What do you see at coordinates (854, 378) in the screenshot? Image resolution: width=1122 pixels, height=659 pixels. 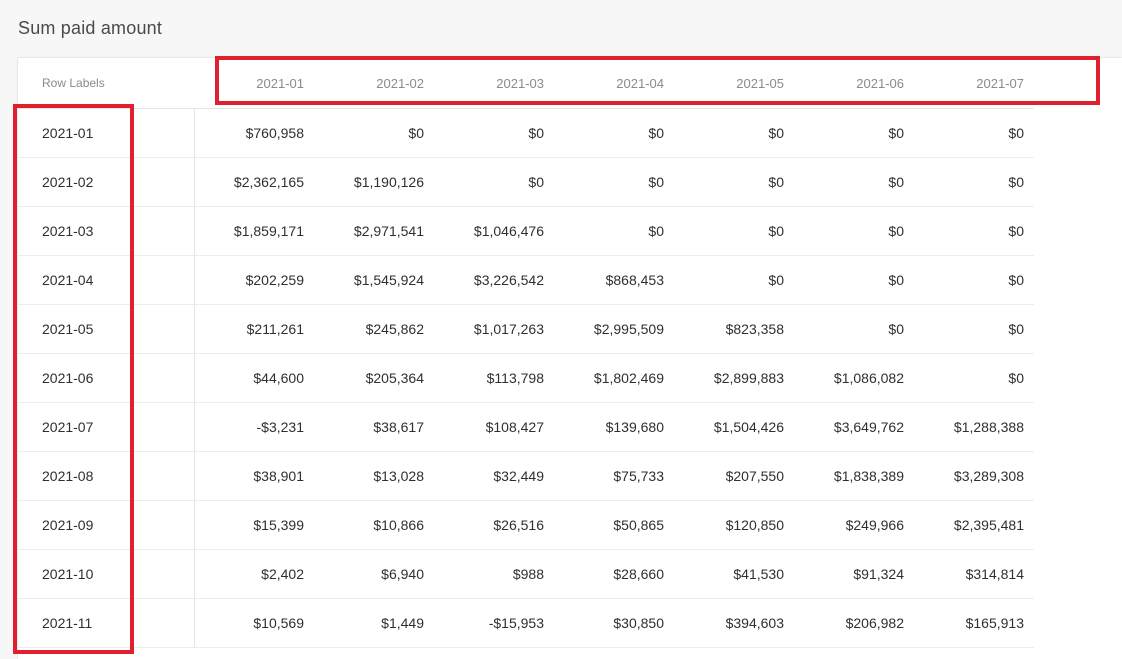 I see `table-cell: $1,086,082` at bounding box center [854, 378].